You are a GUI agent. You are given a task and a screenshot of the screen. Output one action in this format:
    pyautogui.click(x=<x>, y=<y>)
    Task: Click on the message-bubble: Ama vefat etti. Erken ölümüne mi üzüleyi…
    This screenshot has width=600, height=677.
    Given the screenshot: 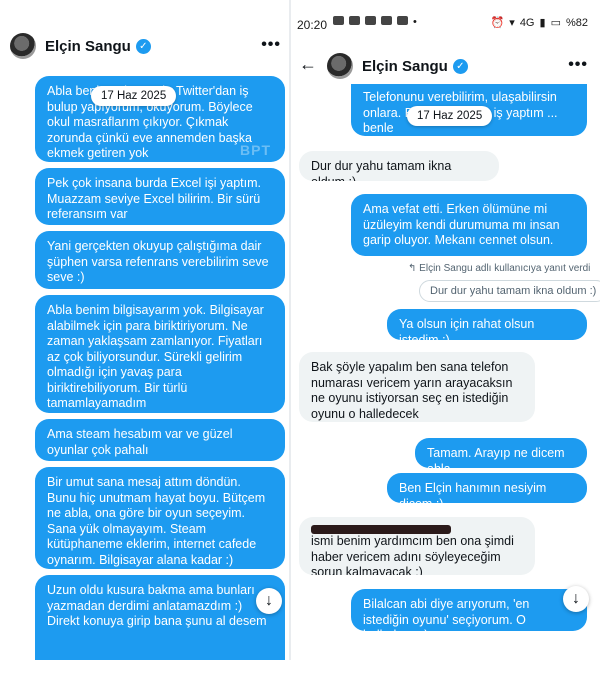 What is the action you would take?
    pyautogui.click(x=469, y=225)
    